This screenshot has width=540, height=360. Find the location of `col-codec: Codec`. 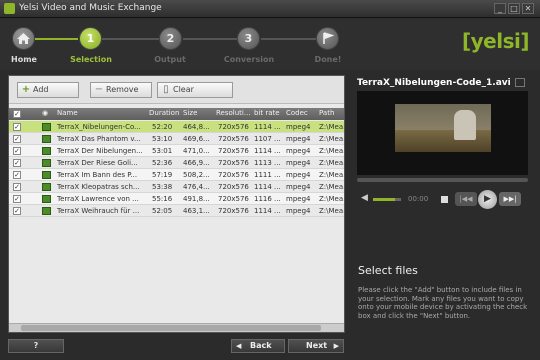

col-codec: Codec is located at coordinates (297, 113).